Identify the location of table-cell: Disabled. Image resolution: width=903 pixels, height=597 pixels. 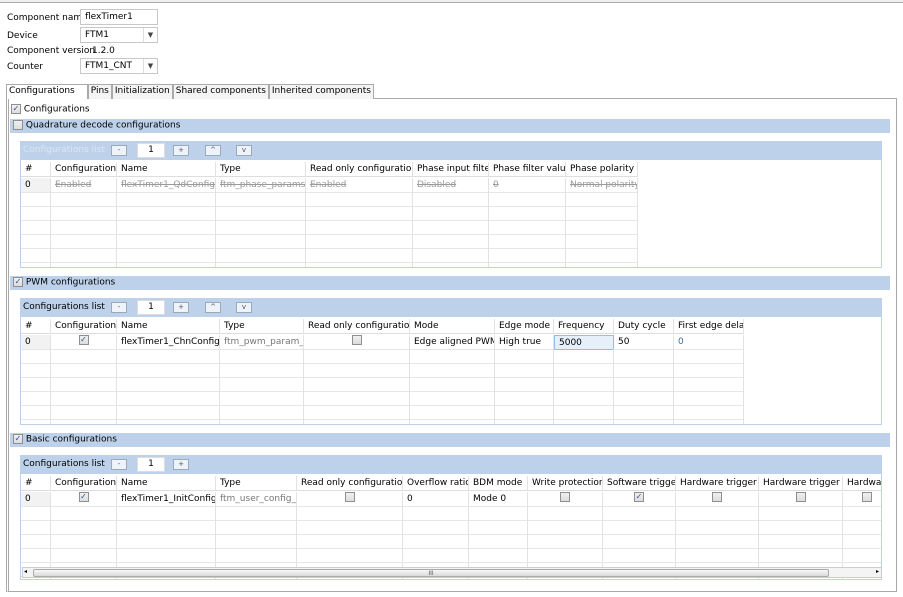
(451, 185).